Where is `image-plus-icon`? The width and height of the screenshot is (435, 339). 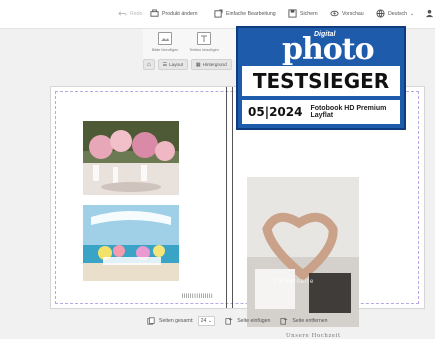 image-plus-icon is located at coordinates (165, 38).